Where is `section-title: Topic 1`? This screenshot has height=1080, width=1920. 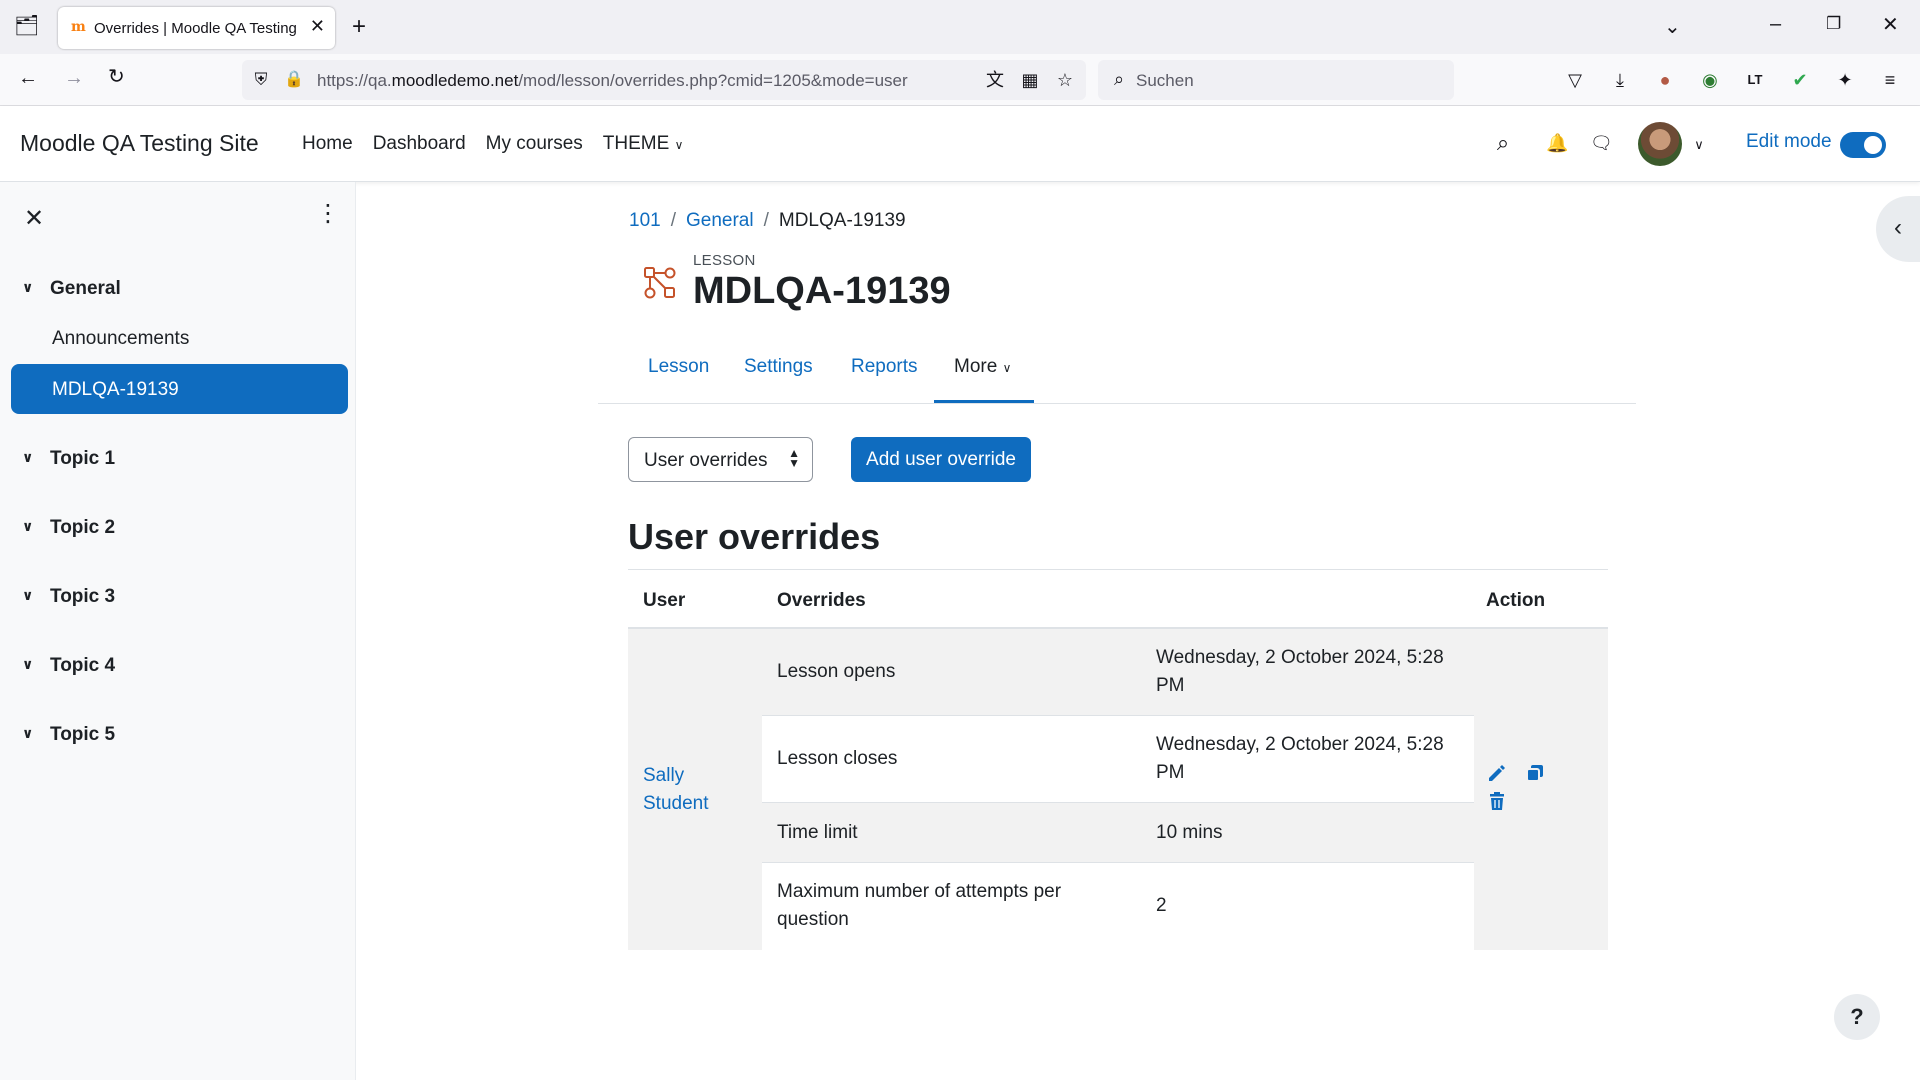
section-title: Topic 1 is located at coordinates (83, 458).